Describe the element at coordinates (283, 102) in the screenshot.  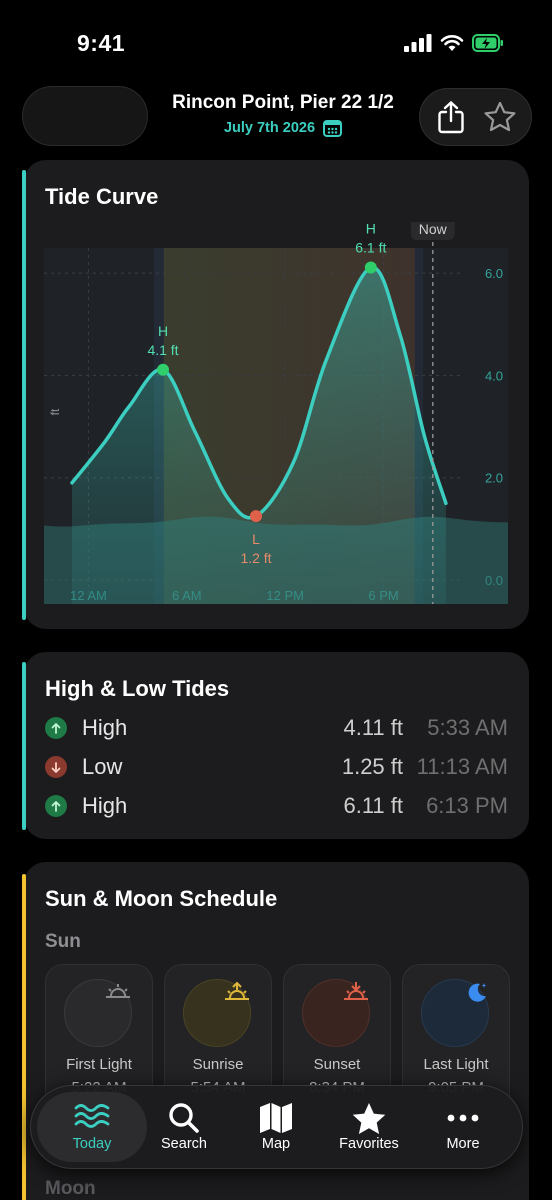
I see `location-title: Rincon Point, Pier 22 1/2` at that location.